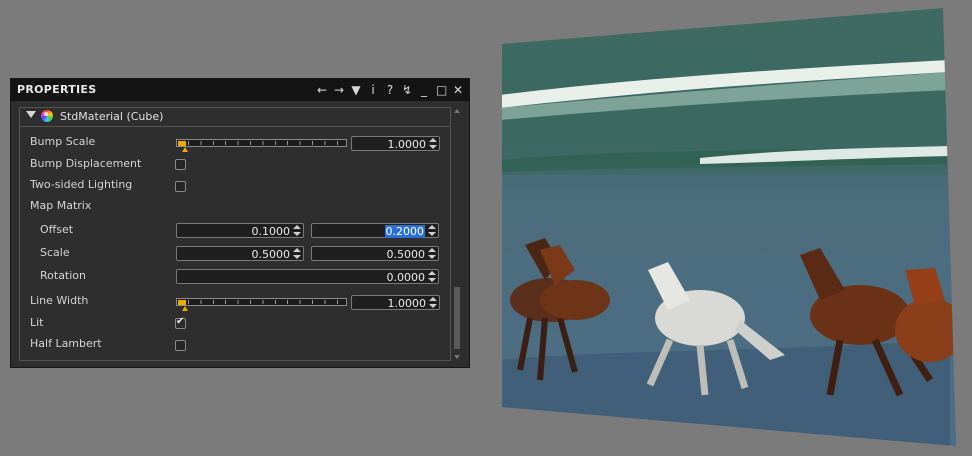  I want to click on lit-checkbox: ✔, so click(180, 322).